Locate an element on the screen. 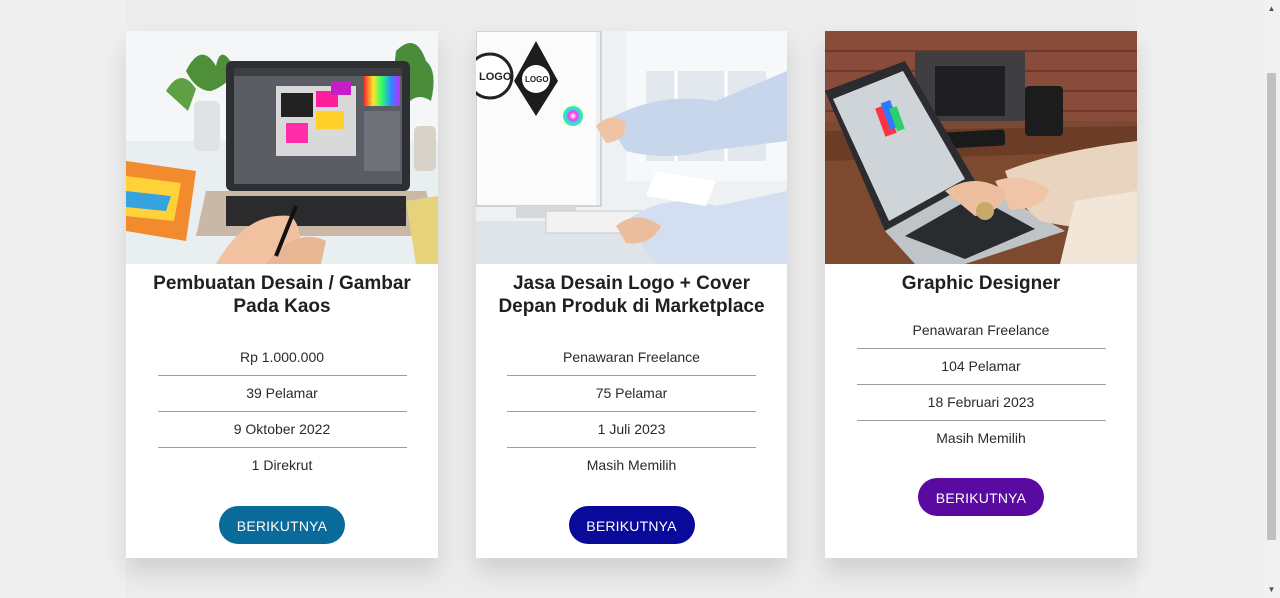 Image resolution: width=1280 pixels, height=598 pixels. logo-text-2: LOGO is located at coordinates (537, 79).